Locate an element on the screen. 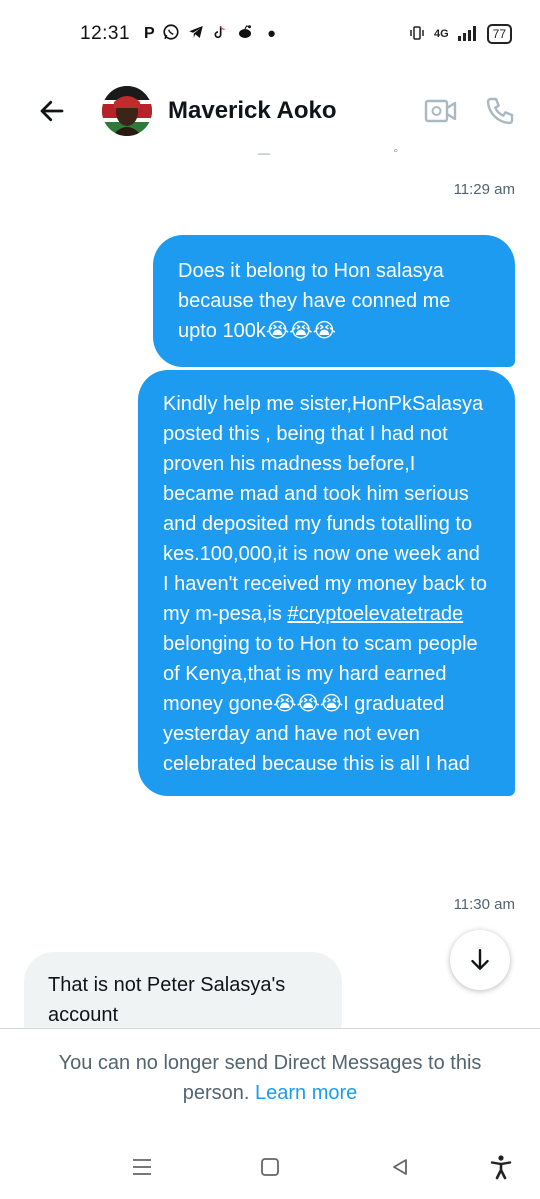 This screenshot has width=540, height=1199. signal-icon is located at coordinates (468, 34).